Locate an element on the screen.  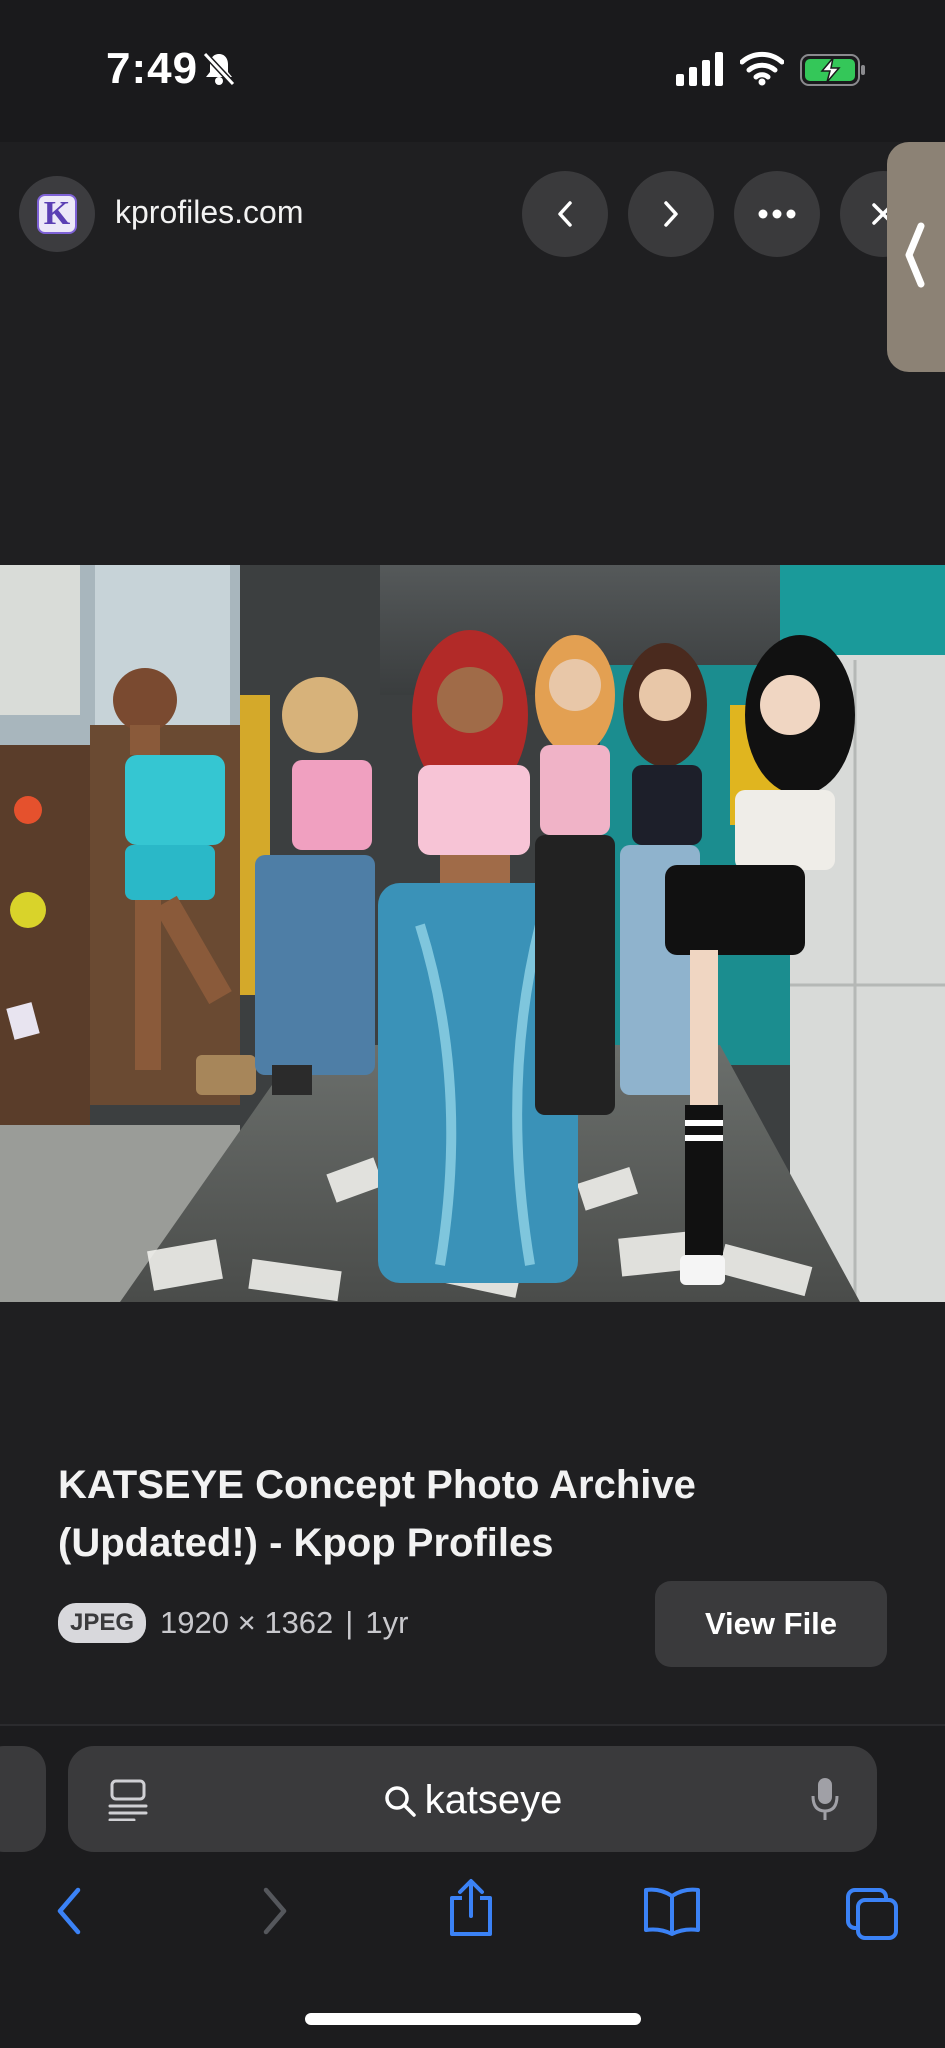
share-button is located at coordinates (471, 1908).